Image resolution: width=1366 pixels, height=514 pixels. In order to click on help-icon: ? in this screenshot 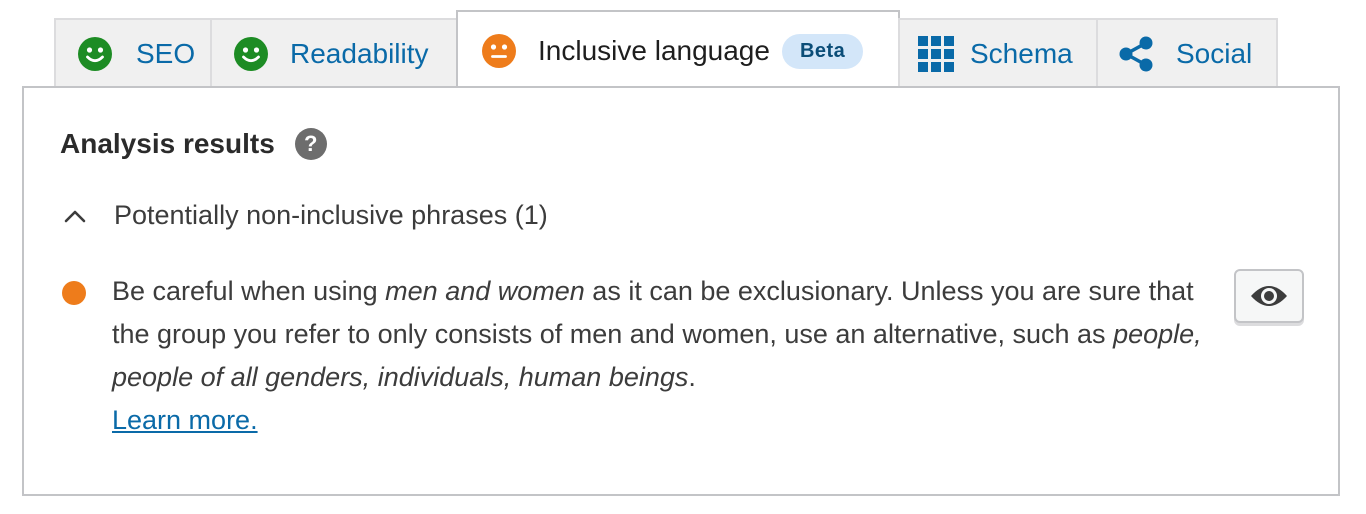, I will do `click(310, 144)`.